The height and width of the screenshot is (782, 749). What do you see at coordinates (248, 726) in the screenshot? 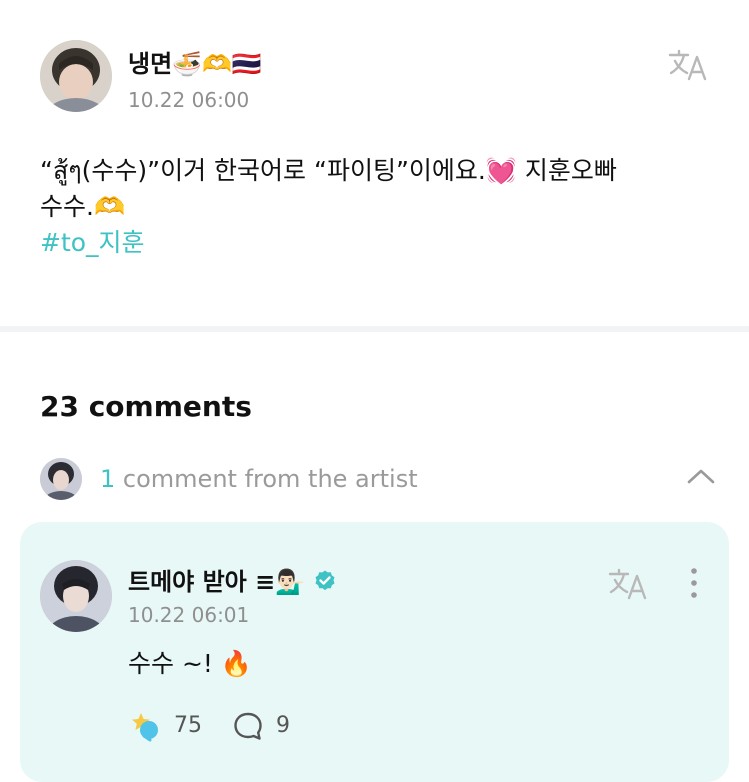
I see `reply-bubble-icon` at bounding box center [248, 726].